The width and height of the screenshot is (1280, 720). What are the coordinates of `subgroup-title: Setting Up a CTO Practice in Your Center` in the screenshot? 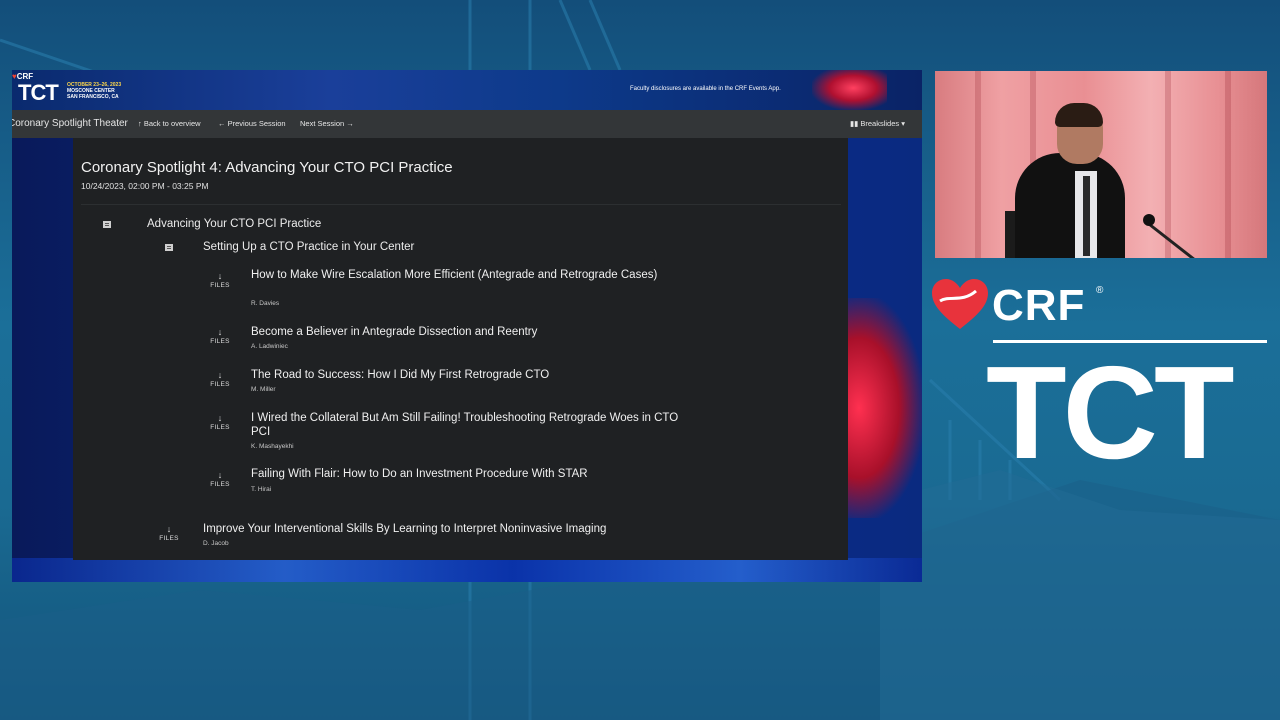 It's located at (309, 247).